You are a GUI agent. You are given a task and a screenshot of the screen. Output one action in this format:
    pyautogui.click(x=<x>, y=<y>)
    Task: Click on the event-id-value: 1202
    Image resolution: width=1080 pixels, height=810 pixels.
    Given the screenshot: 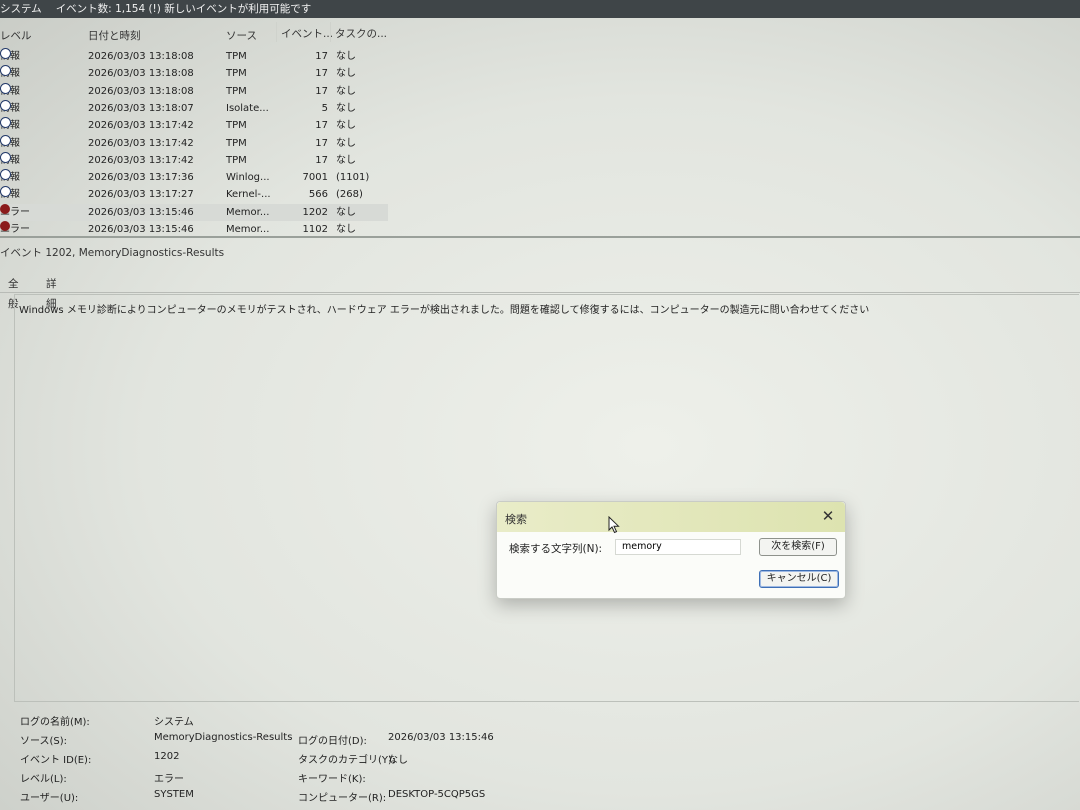 What is the action you would take?
    pyautogui.click(x=167, y=756)
    